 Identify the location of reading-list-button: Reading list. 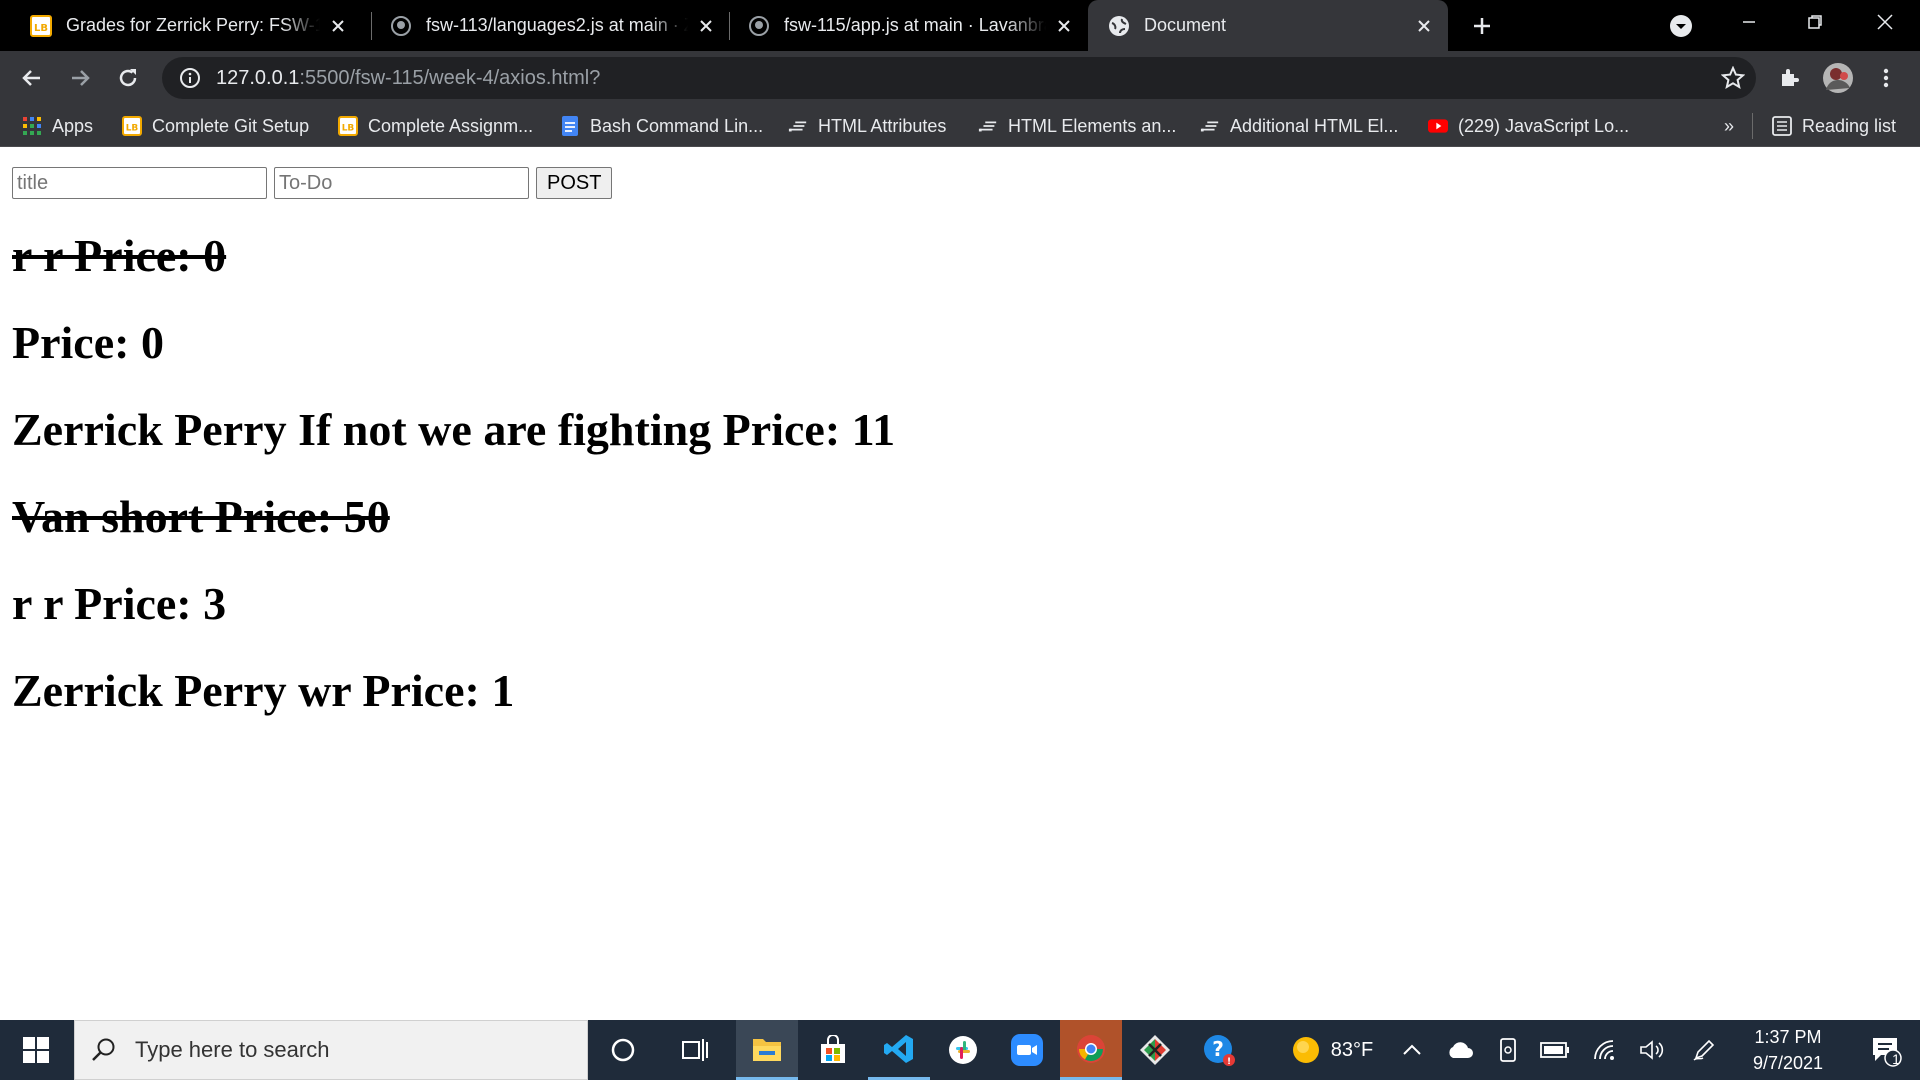
(1834, 126).